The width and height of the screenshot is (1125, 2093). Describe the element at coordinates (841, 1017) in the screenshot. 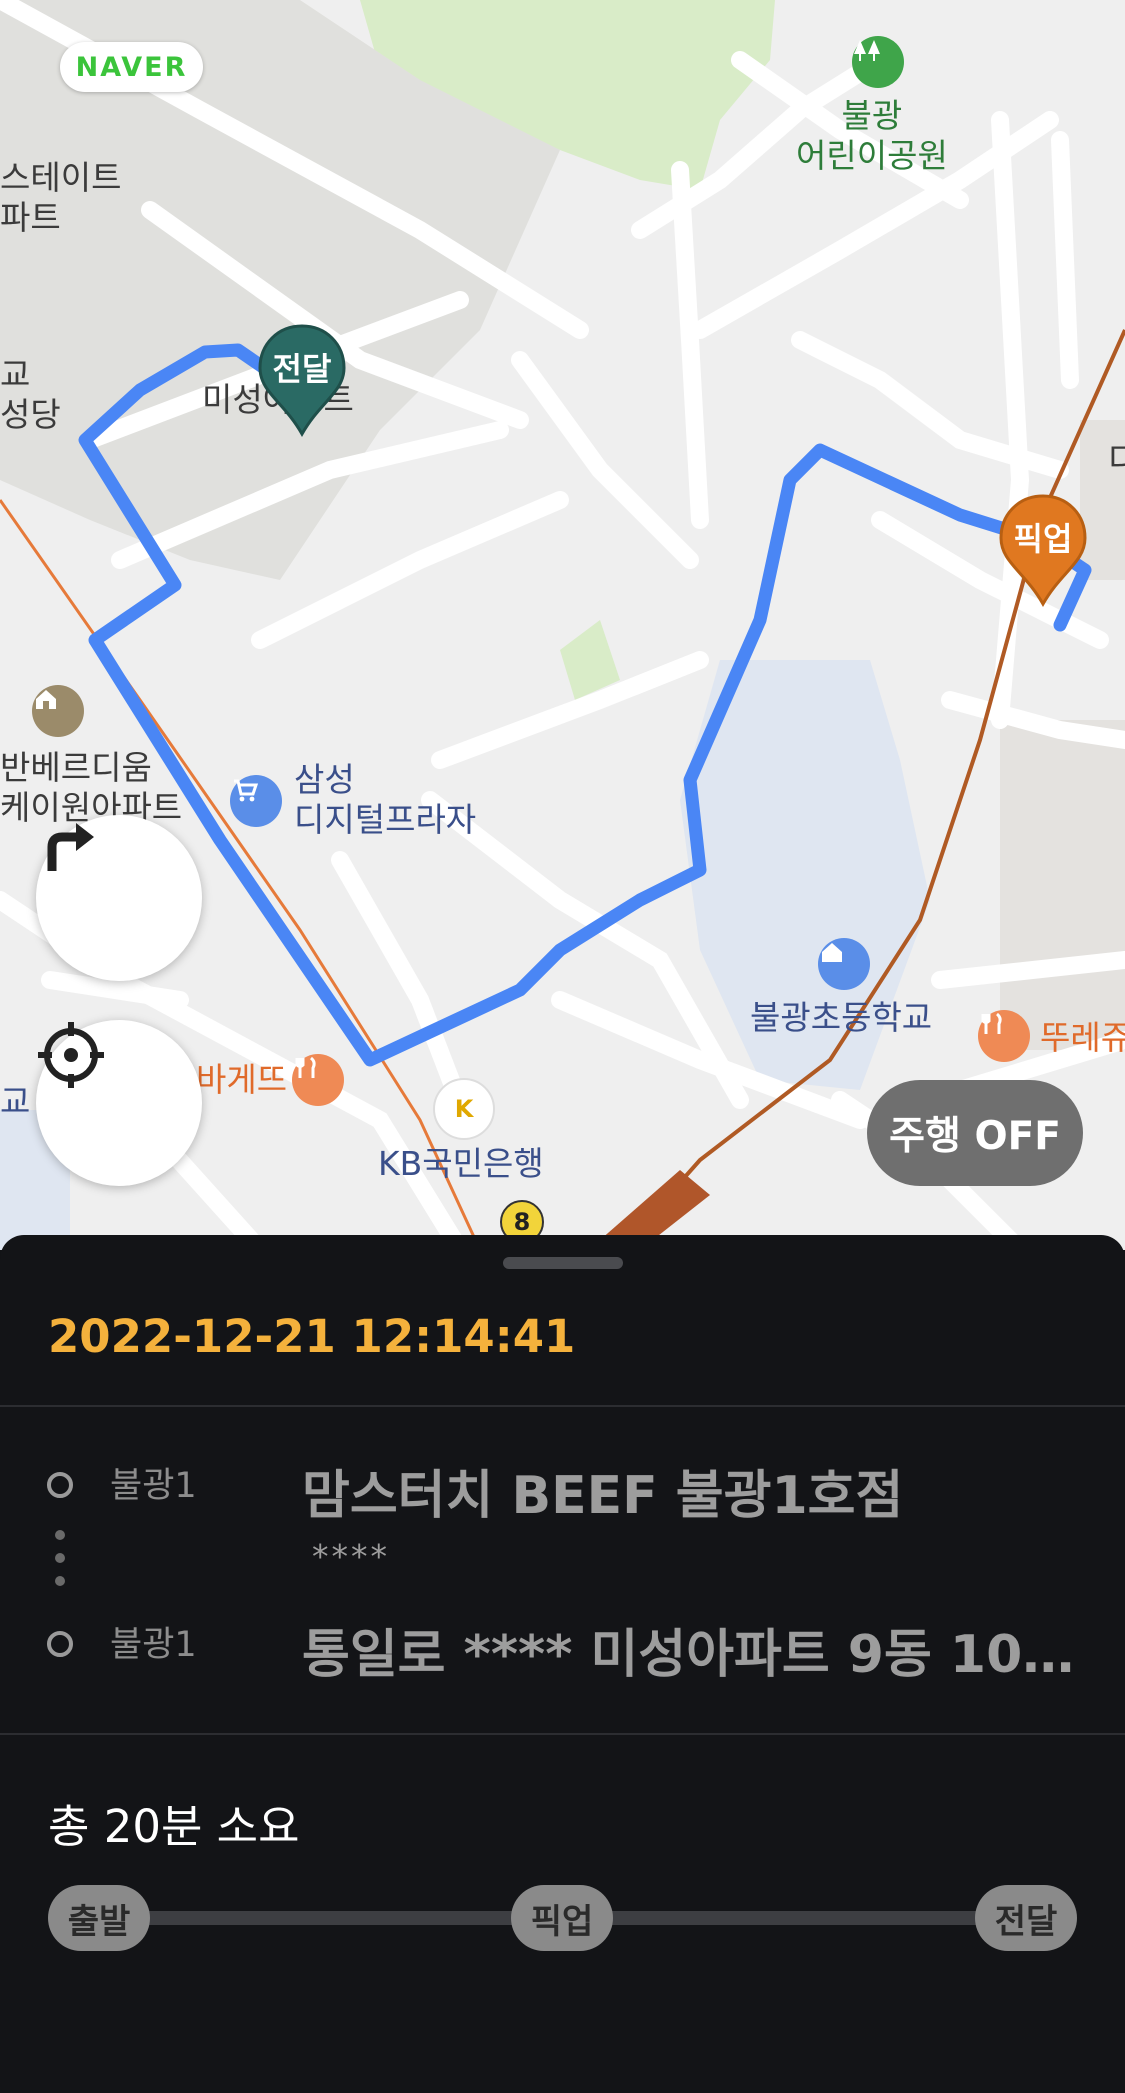

I see `school-label: 불광초등학교` at that location.